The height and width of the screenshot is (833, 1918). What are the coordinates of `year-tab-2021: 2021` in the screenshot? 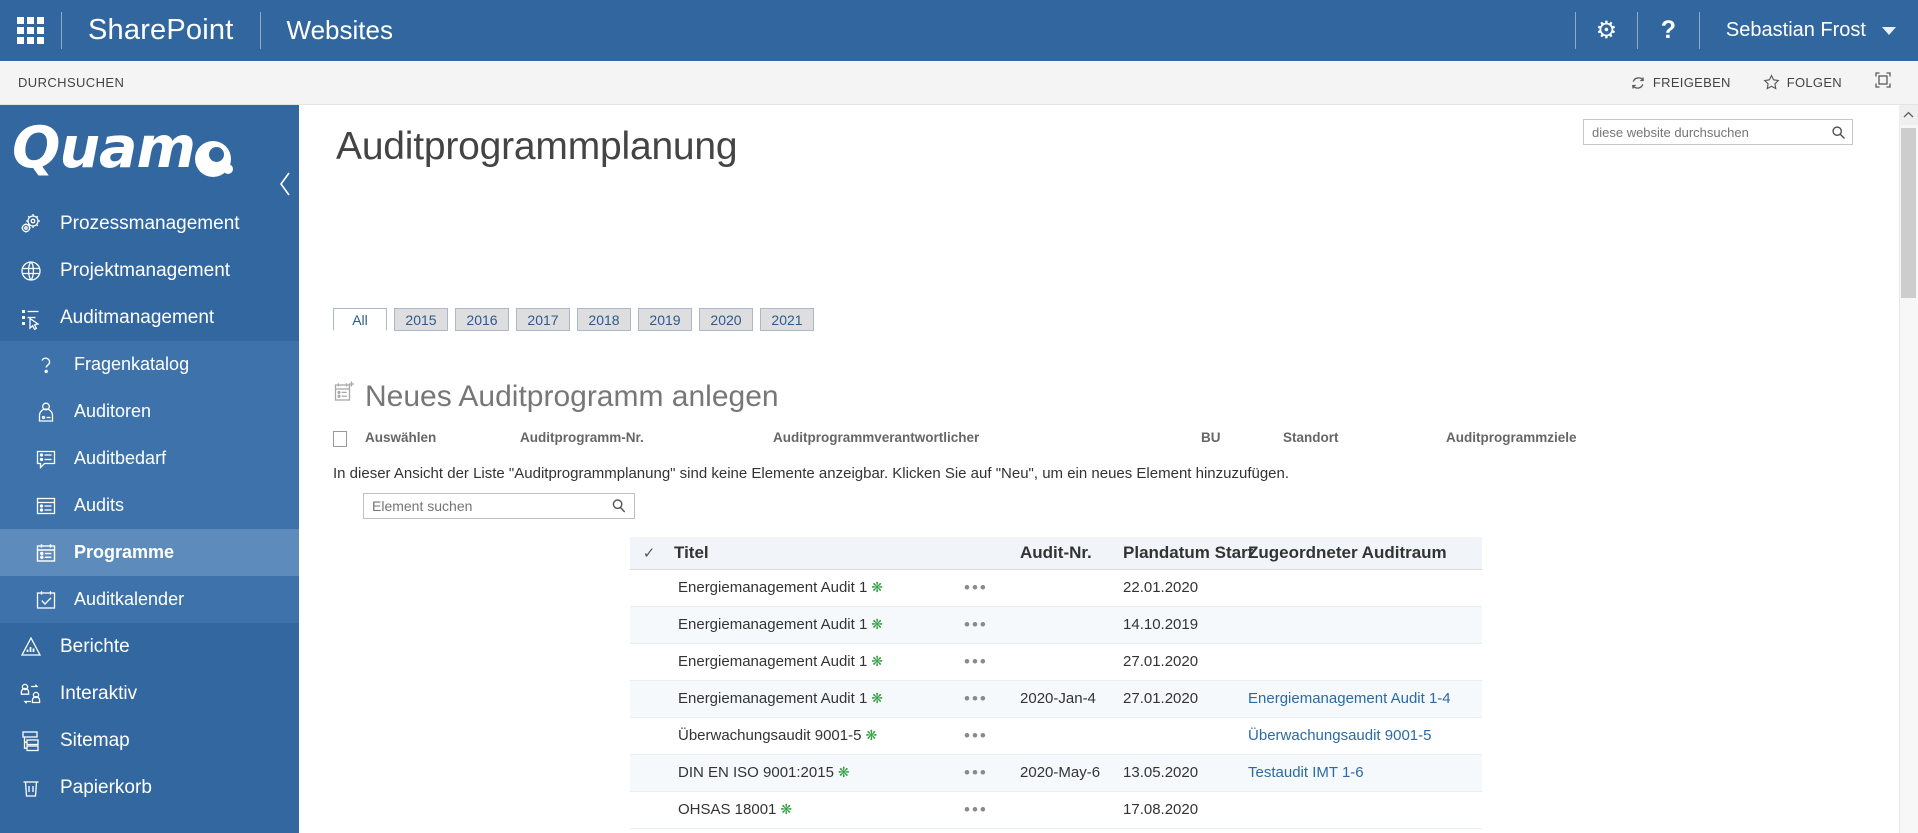 It's located at (787, 319).